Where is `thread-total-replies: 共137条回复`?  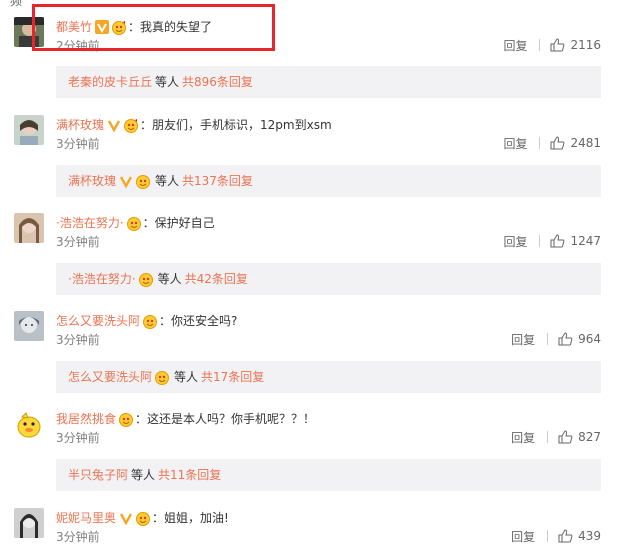 thread-total-replies: 共137条回复 is located at coordinates (217, 181).